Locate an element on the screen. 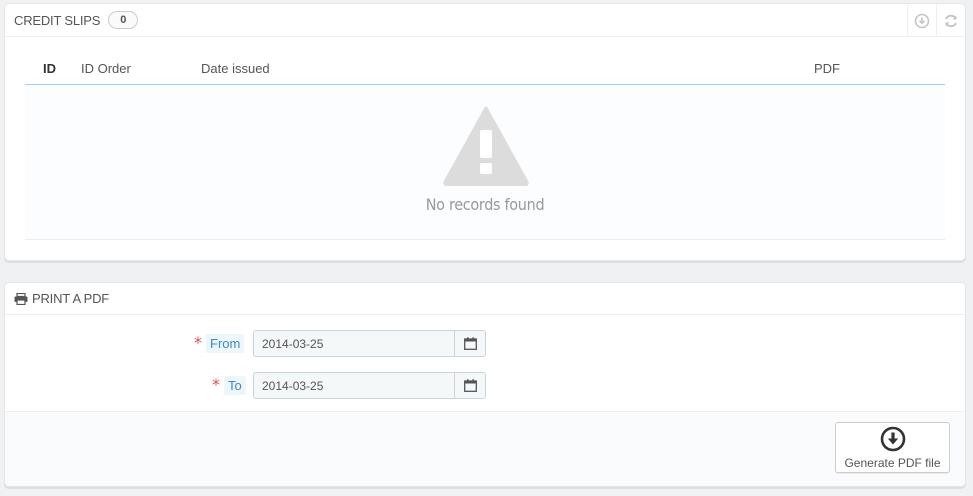  from-calendar-button is located at coordinates (470, 343).